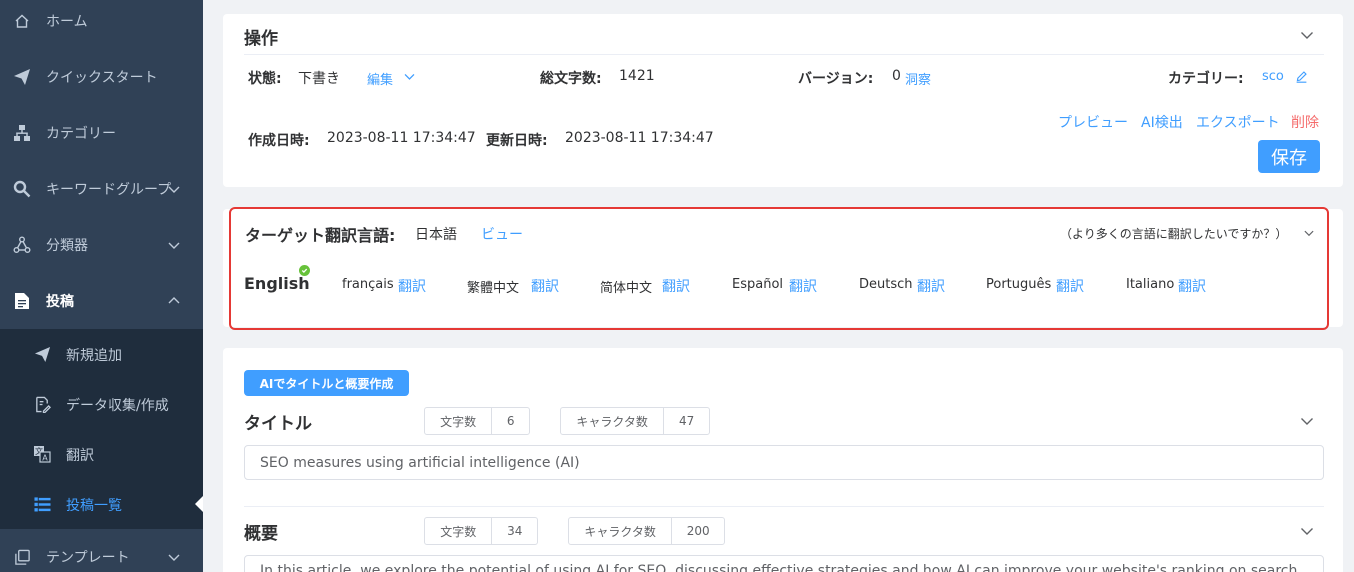 This screenshot has width=1354, height=572. I want to click on language-french: français, so click(368, 284).